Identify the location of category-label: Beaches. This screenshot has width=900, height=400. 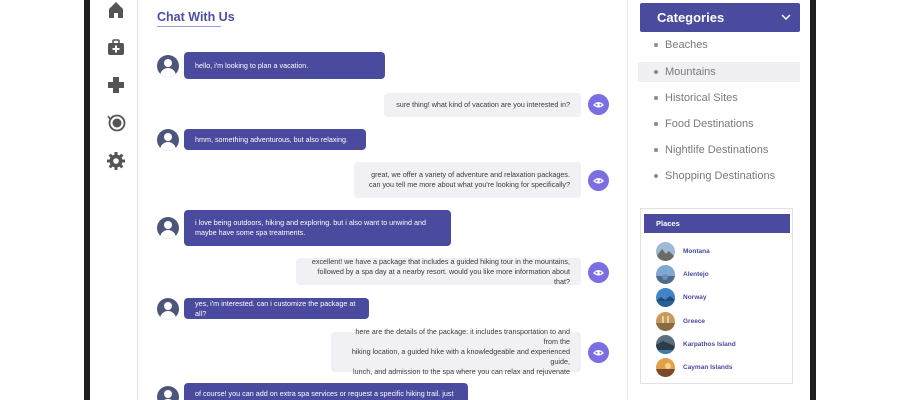
(686, 45).